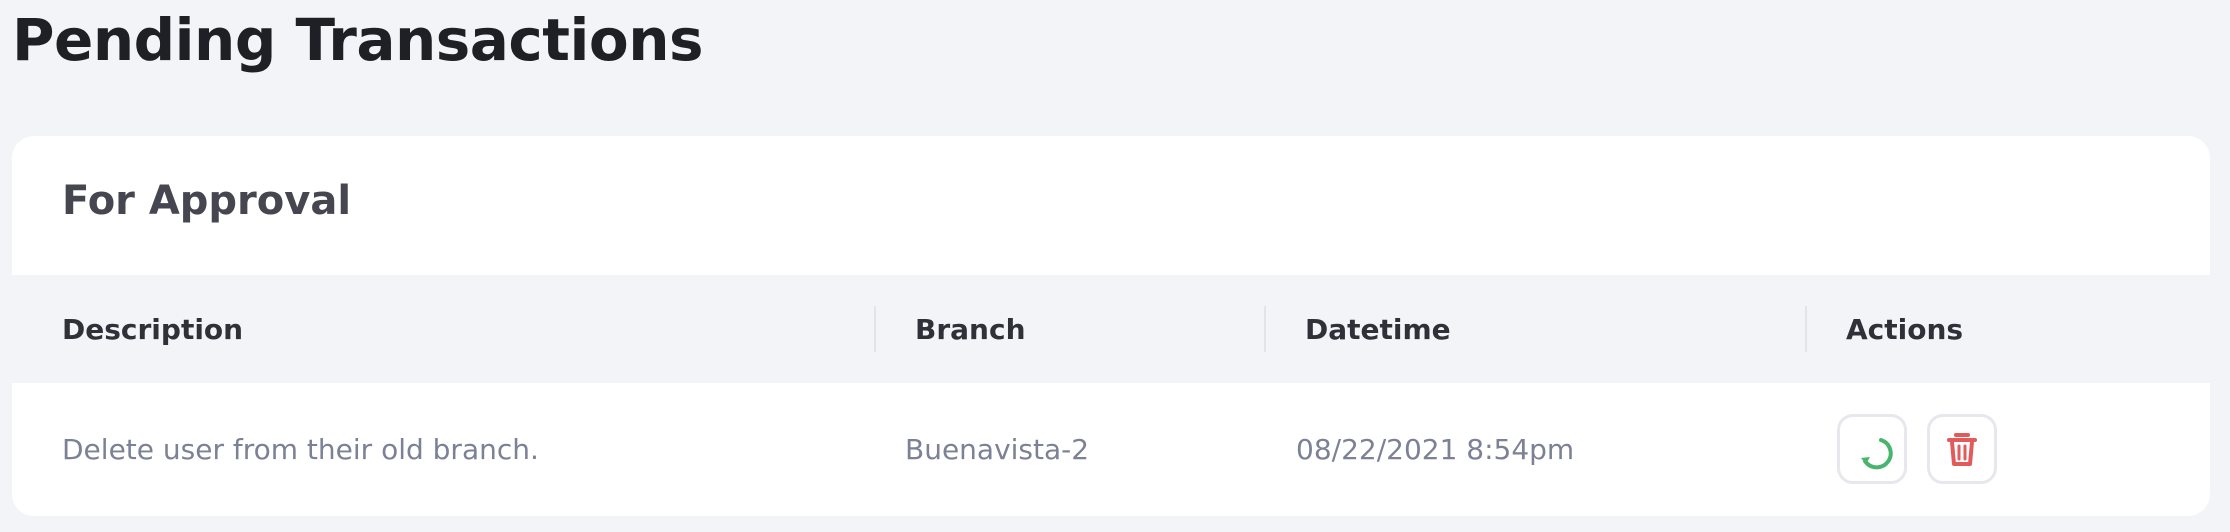 The height and width of the screenshot is (532, 2230). Describe the element at coordinates (300, 449) in the screenshot. I see `description-cell: Delete user from their old branch.` at that location.